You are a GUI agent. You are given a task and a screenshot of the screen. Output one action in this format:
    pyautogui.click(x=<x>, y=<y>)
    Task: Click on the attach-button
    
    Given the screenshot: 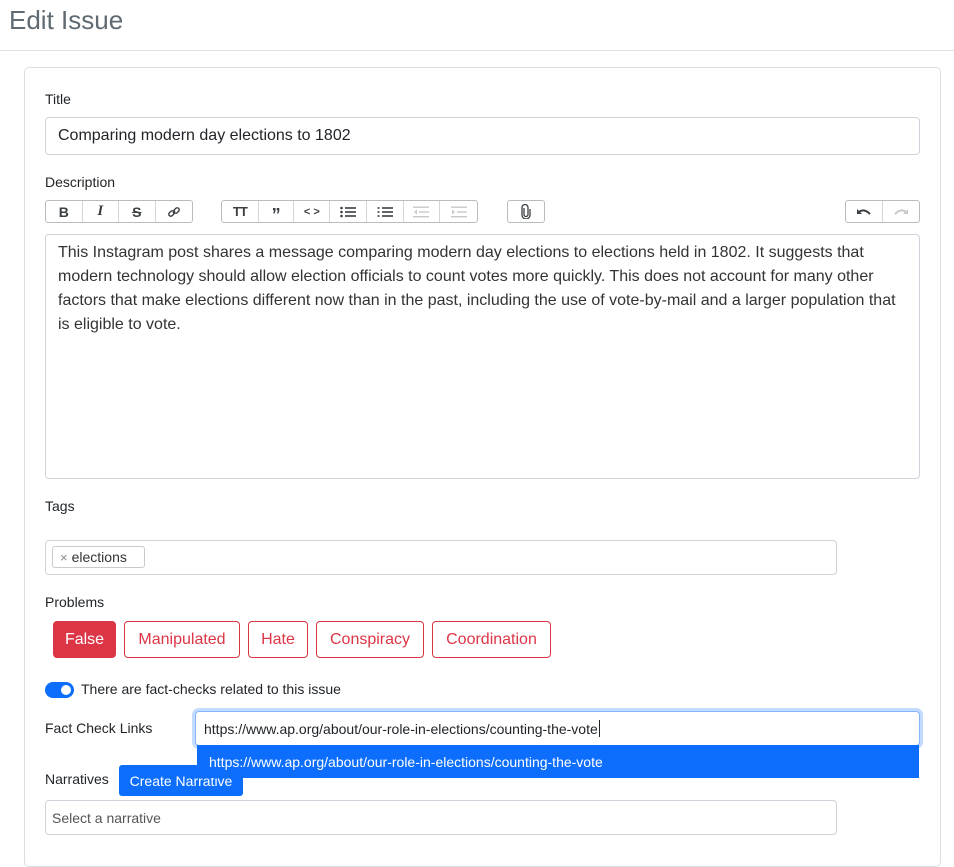 What is the action you would take?
    pyautogui.click(x=526, y=211)
    